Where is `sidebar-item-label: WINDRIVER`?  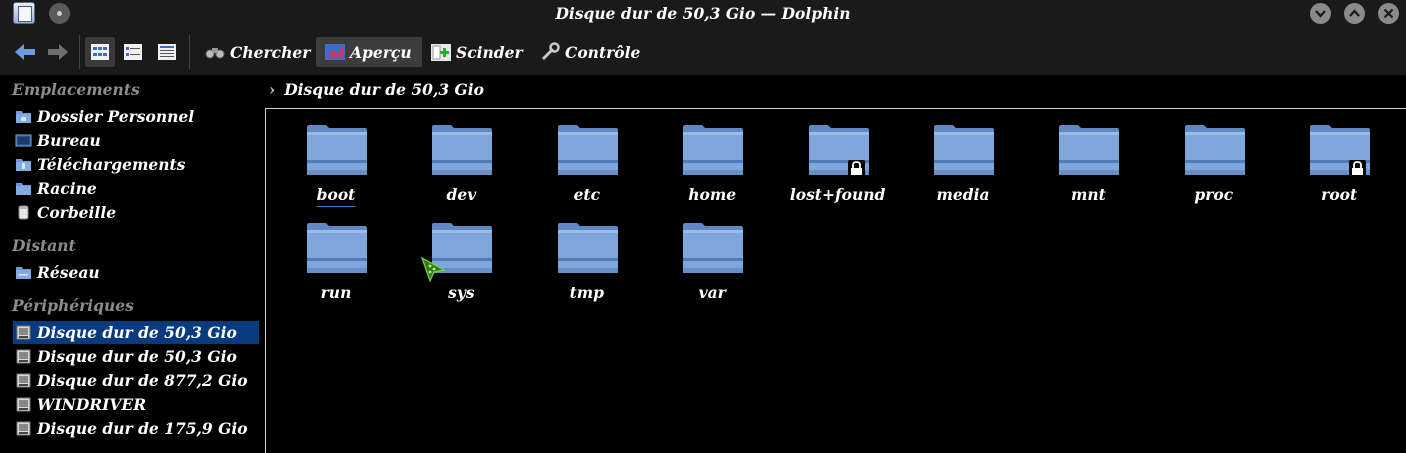 sidebar-item-label: WINDRIVER is located at coordinates (92, 404).